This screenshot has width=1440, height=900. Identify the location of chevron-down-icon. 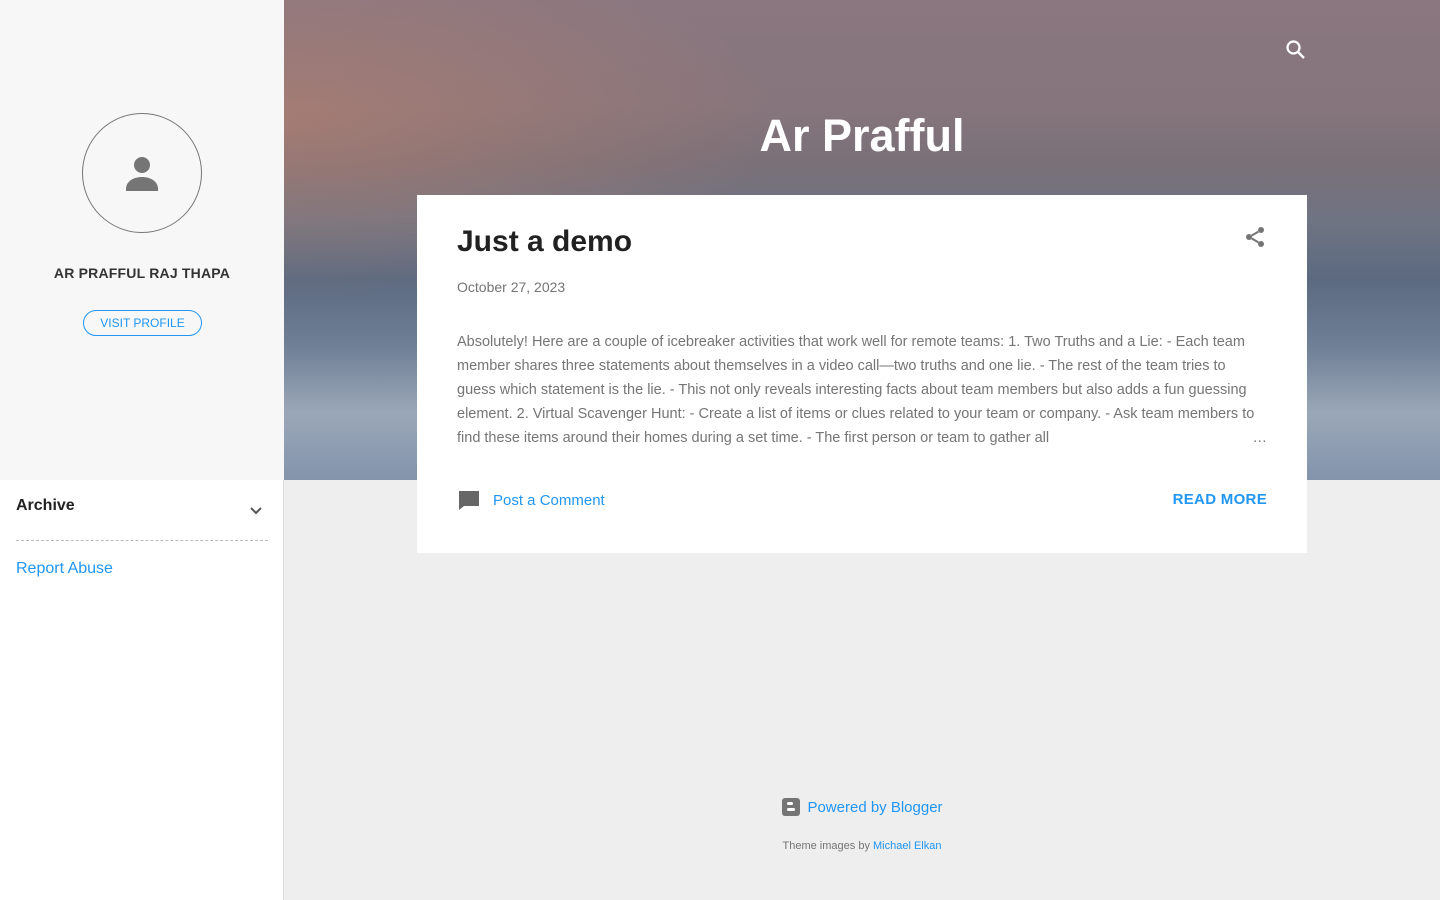
(256, 510).